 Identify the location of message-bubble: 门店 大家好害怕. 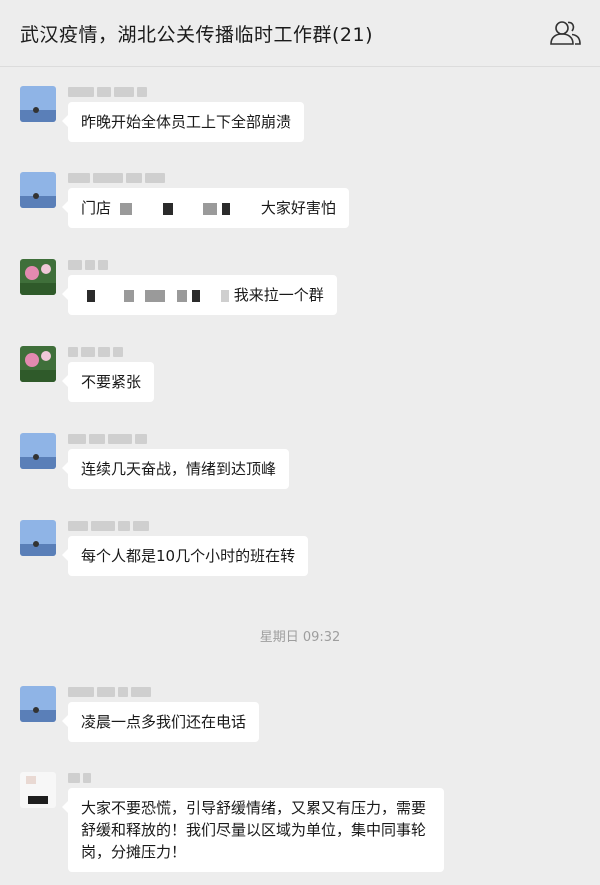
(205, 208).